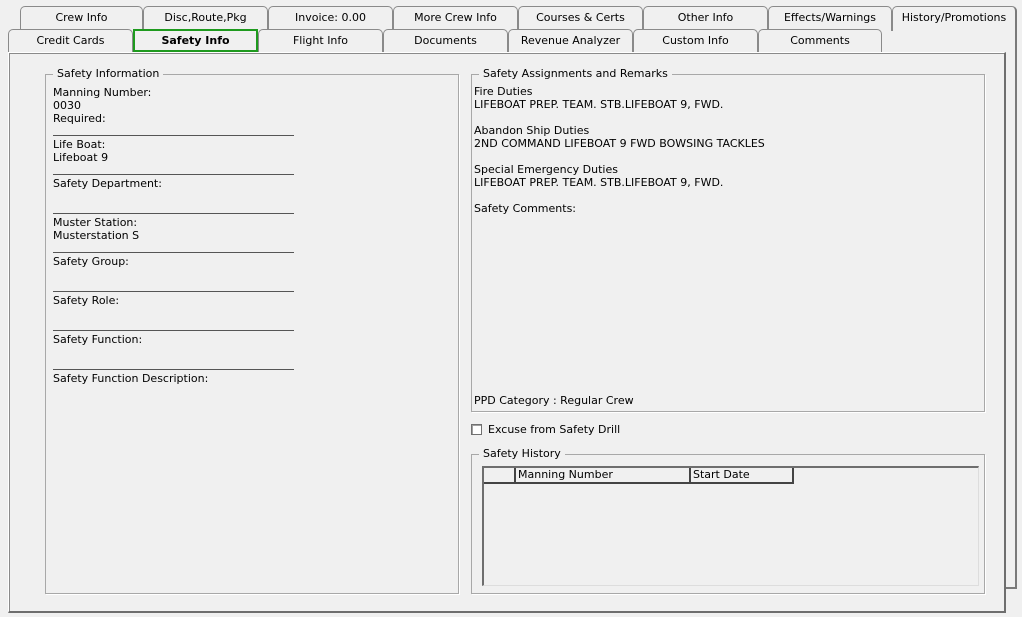  Describe the element at coordinates (570, 40) in the screenshot. I see `tab-revenue-analyzer: Revenue Analyzer` at that location.